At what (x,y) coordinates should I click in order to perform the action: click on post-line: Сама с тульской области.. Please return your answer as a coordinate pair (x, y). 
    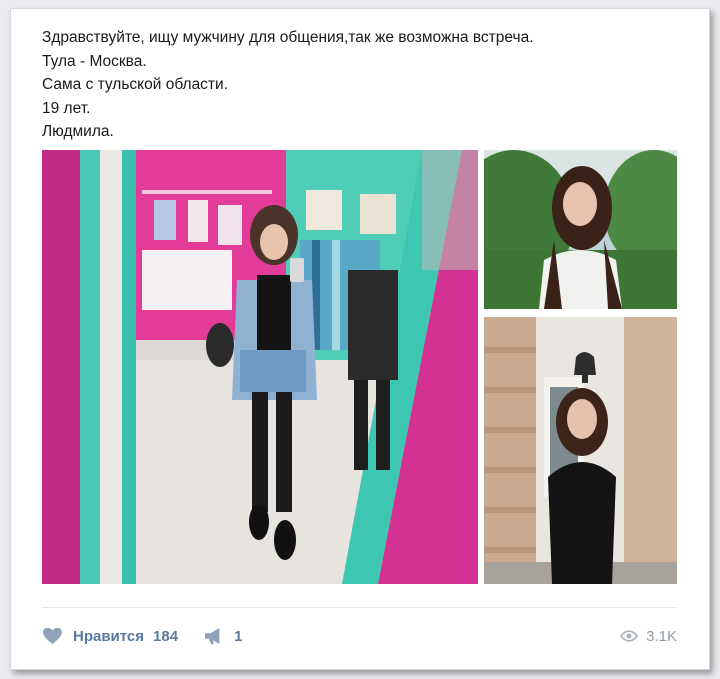
    Looking at the image, I should click on (135, 84).